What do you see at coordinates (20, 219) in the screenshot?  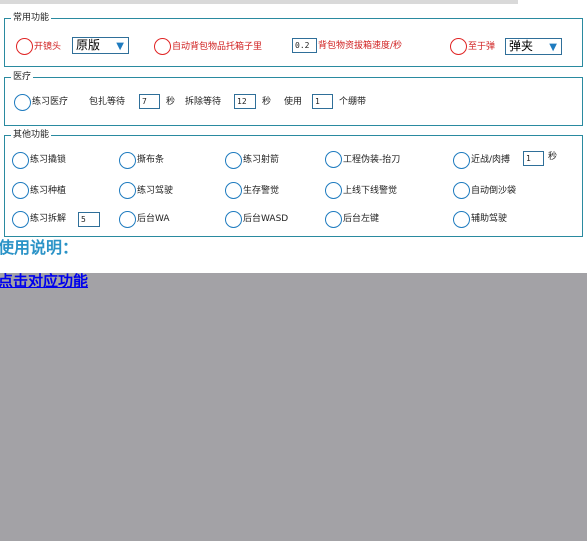 I see `dismantle-practice-radio` at bounding box center [20, 219].